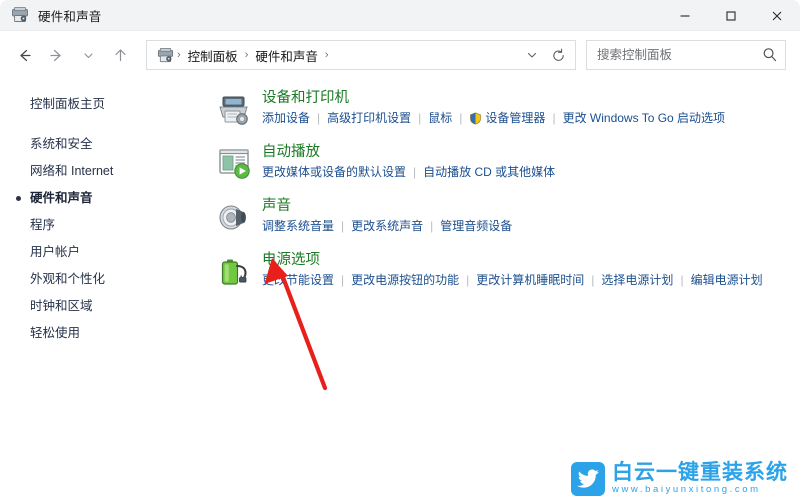 The height and width of the screenshot is (504, 800). Describe the element at coordinates (686, 489) in the screenshot. I see `watermark-url: www.baiyunxitong.com` at that location.